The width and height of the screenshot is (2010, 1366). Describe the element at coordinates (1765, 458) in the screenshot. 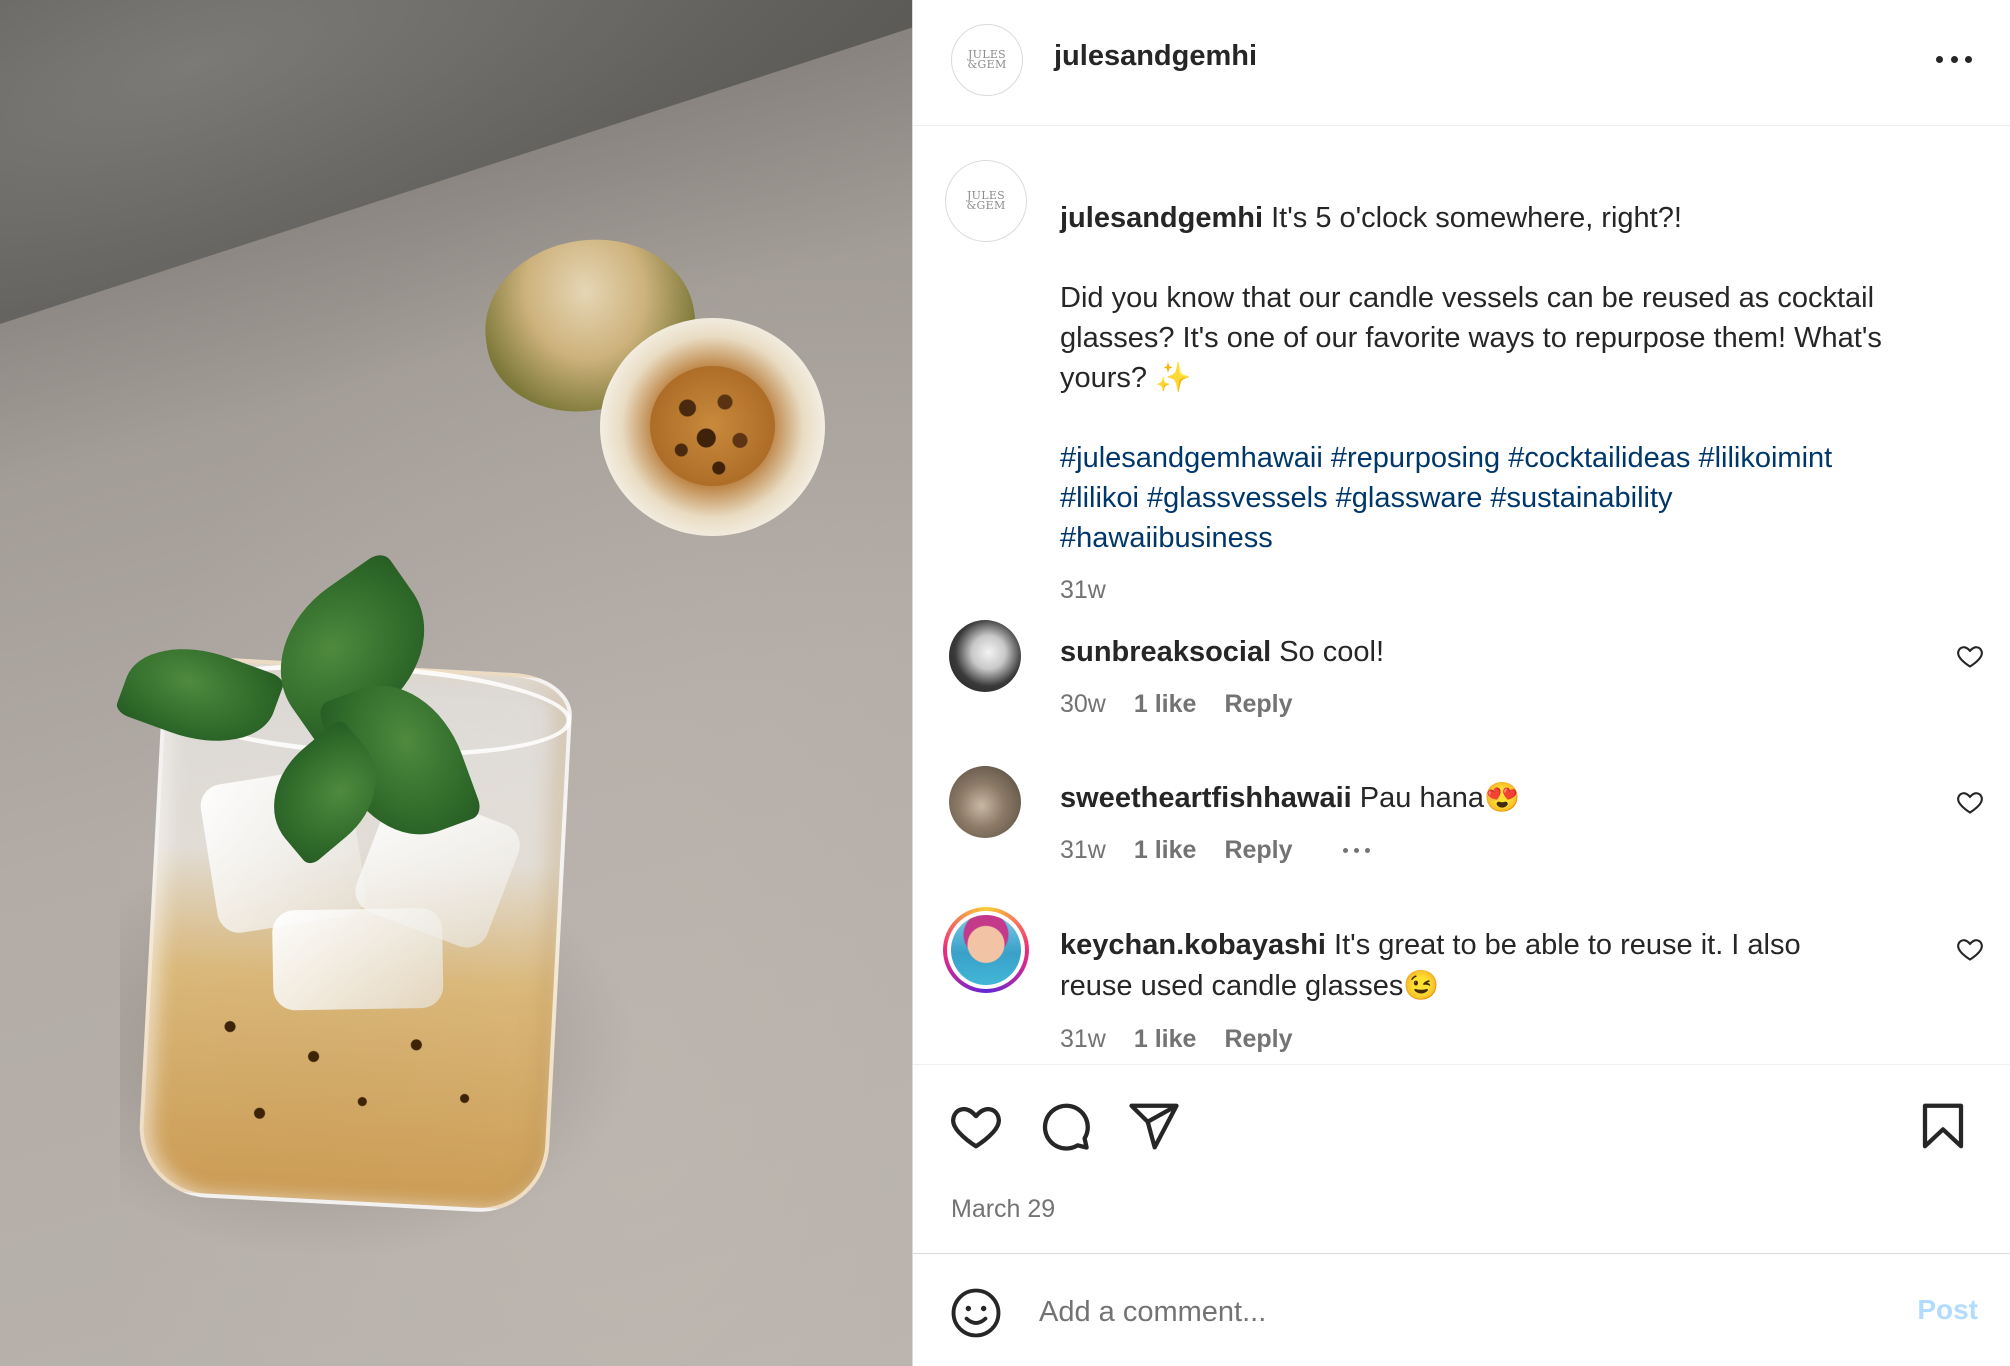

I see `hashtag-link: #lilikoimint` at that location.